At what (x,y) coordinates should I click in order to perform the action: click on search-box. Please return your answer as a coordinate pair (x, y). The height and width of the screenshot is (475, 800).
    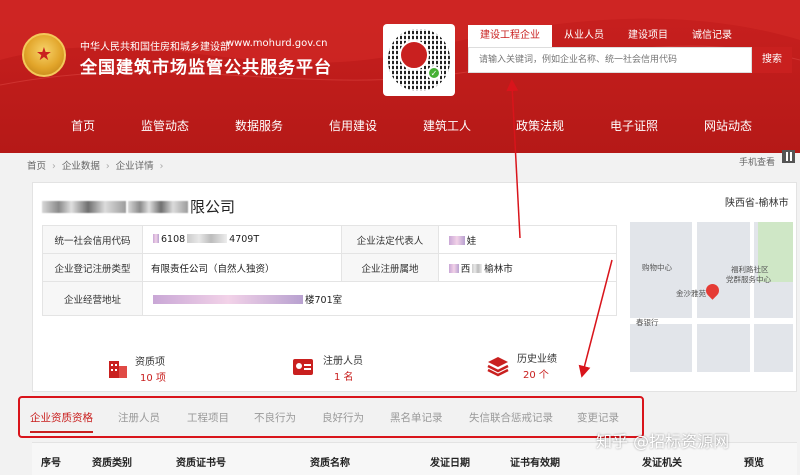
    Looking at the image, I should click on (610, 60).